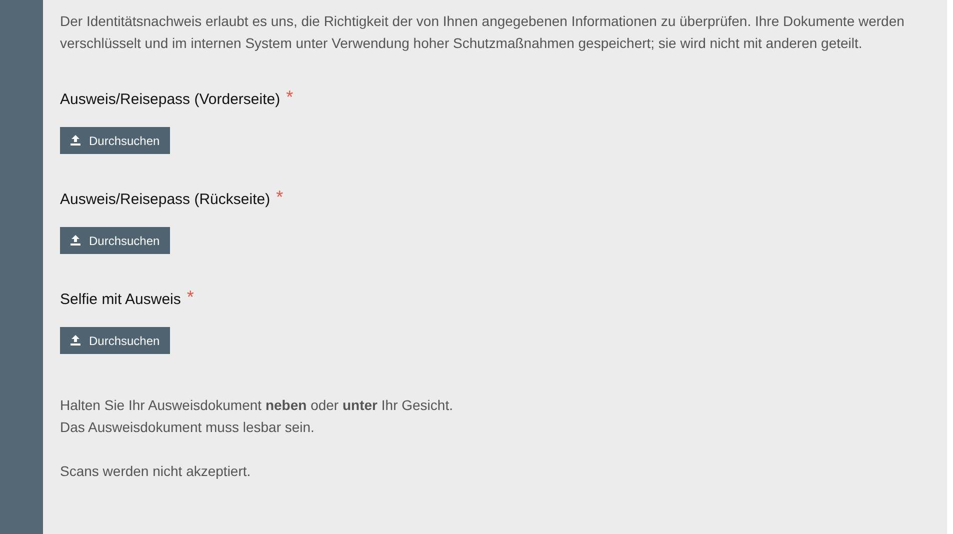 The image size is (953, 534). I want to click on note-text: Das Ausweisdokument muss lesbar sein., so click(188, 427).